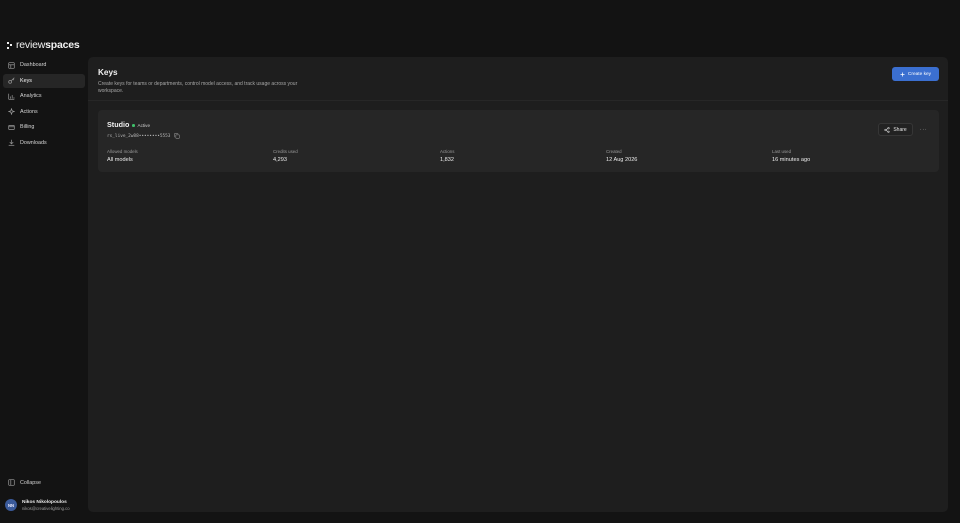 Image resolution: width=960 pixels, height=523 pixels. Describe the element at coordinates (447, 160) in the screenshot. I see `stat-value: 1,832` at that location.